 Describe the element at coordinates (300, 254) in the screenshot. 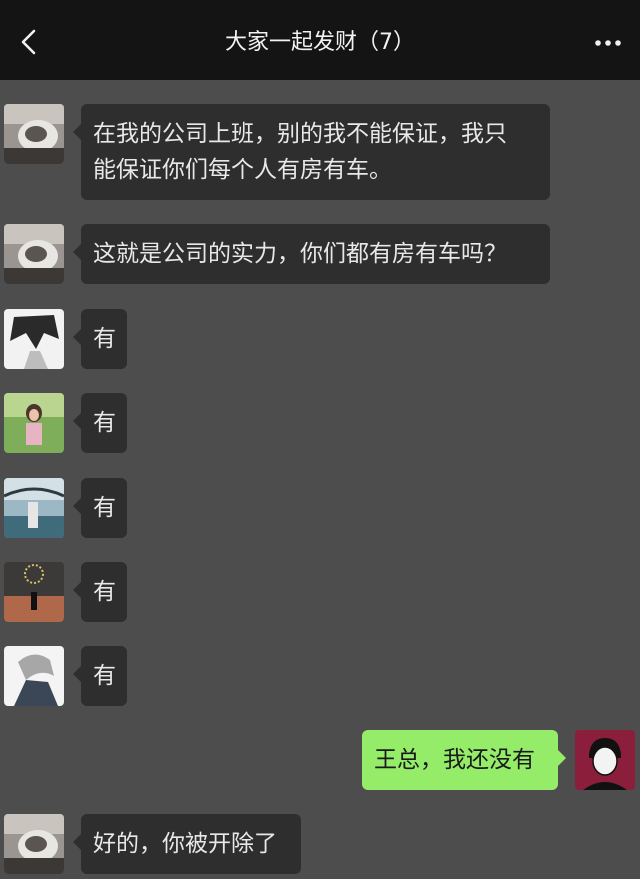

I see `message-text-line: 这就是公司的实力，你们都有房有车吗？` at that location.